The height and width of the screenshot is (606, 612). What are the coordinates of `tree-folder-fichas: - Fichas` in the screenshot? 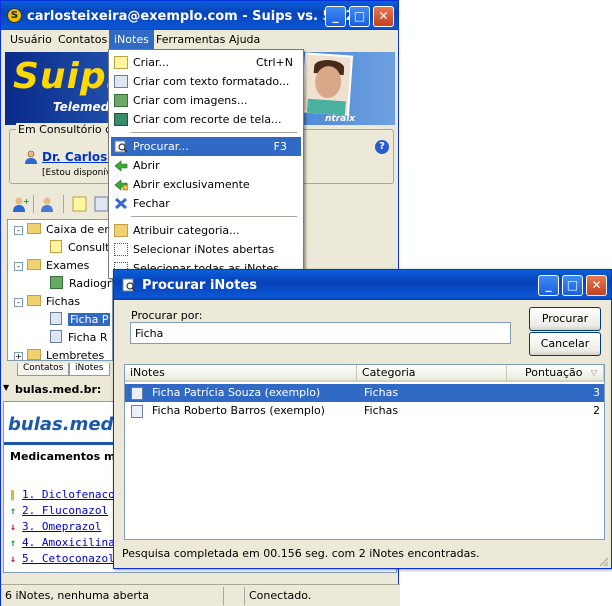 It's located at (47, 302).